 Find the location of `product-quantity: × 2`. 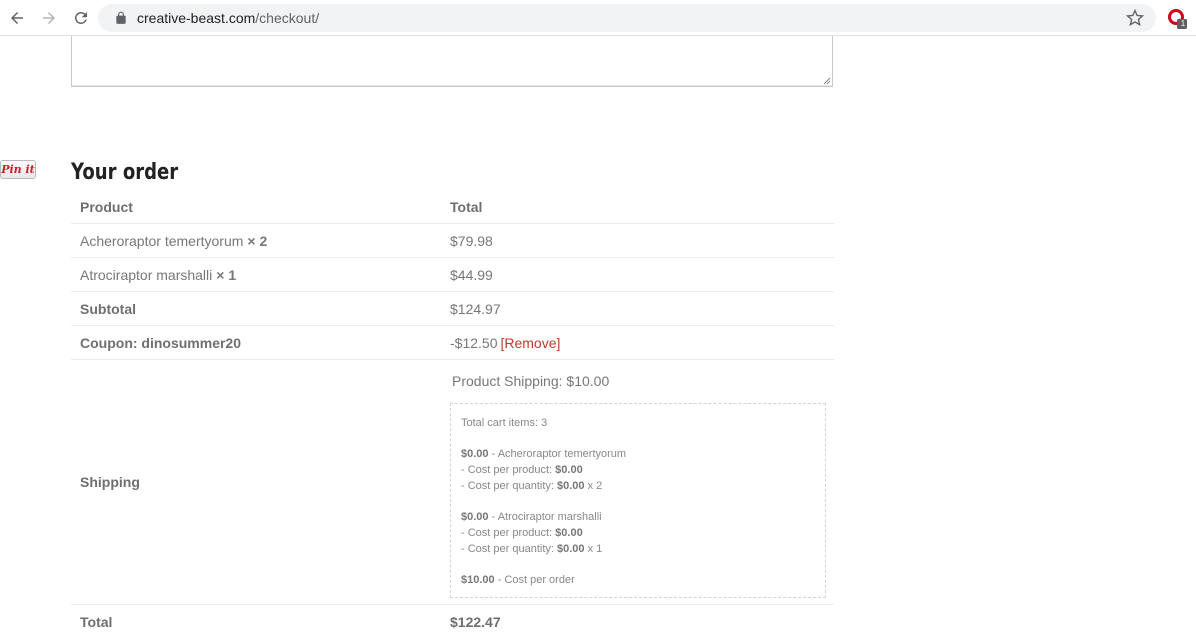

product-quantity: × 2 is located at coordinates (257, 241).